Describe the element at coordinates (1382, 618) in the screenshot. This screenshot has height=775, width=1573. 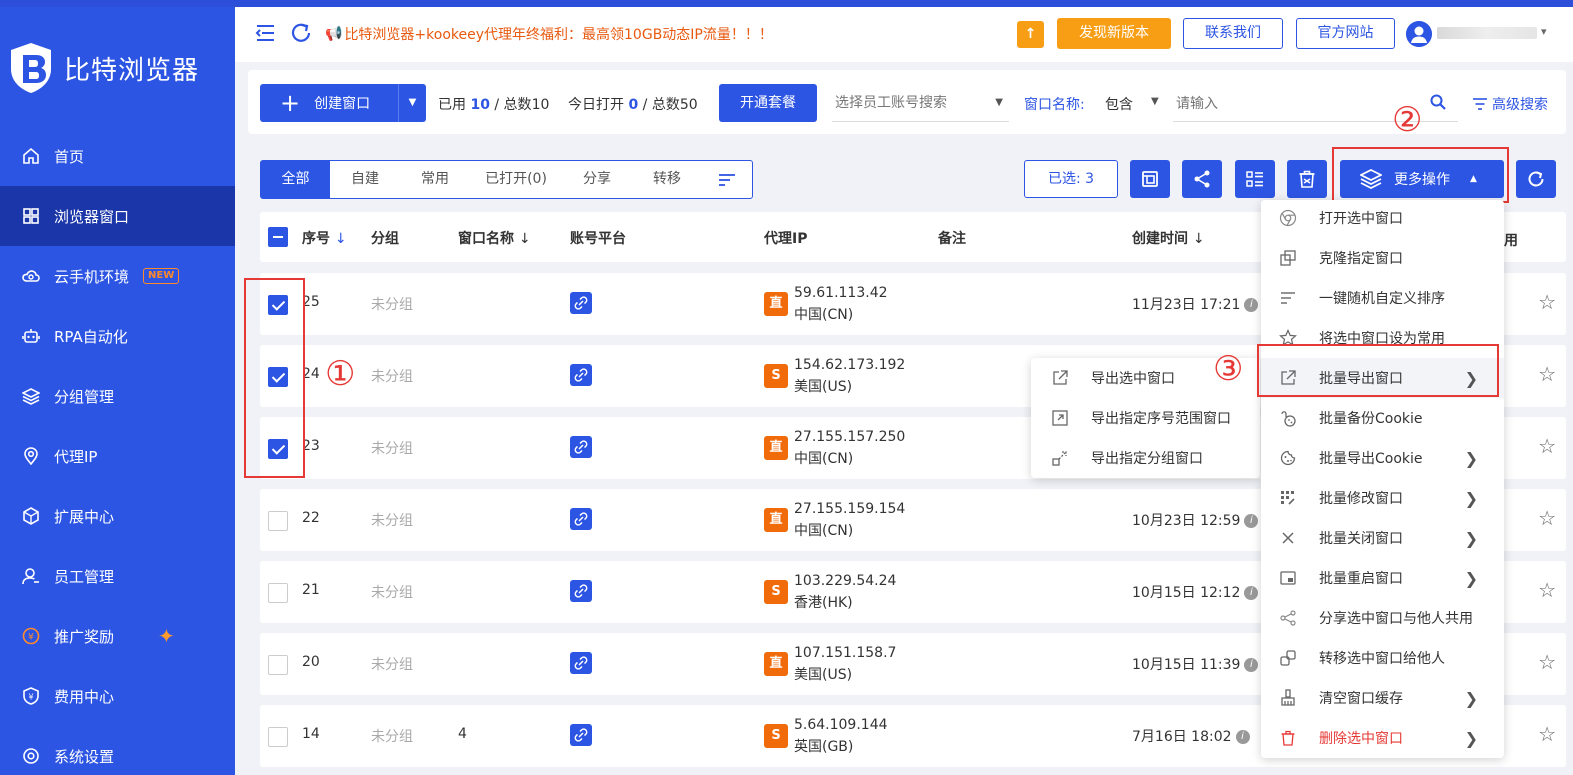
I see `menu-share-selected: 分享选中窗口与他人共用` at that location.